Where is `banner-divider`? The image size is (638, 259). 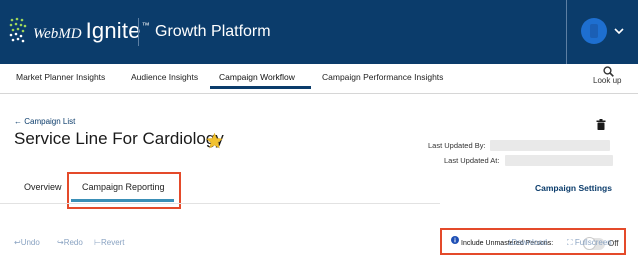
banner-divider is located at coordinates (138, 32).